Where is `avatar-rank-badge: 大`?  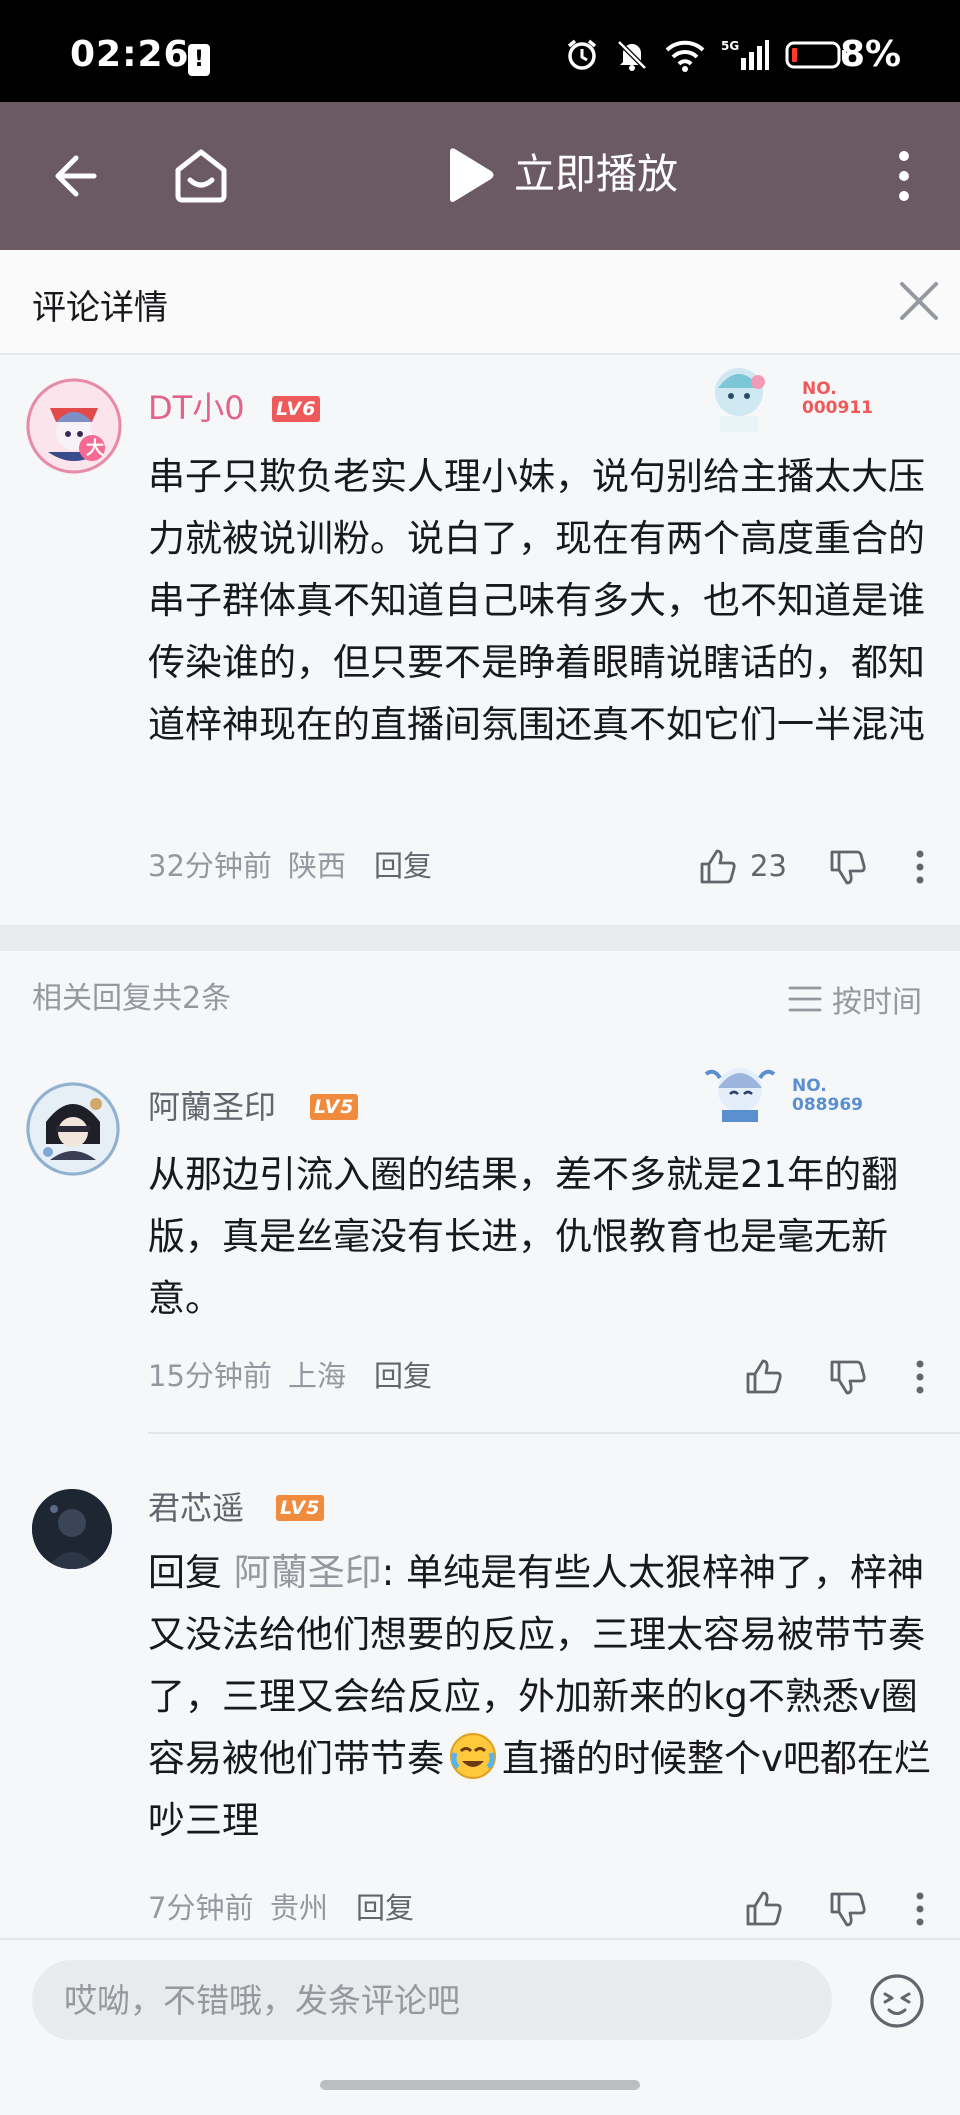 avatar-rank-badge: 大 is located at coordinates (95, 448).